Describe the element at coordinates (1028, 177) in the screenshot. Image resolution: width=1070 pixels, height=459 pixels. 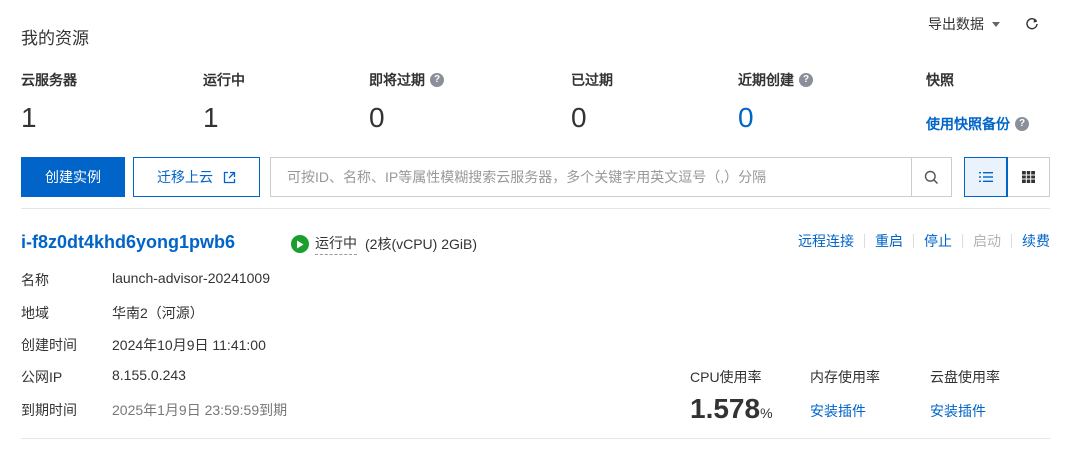
I see `table-view-icon` at that location.